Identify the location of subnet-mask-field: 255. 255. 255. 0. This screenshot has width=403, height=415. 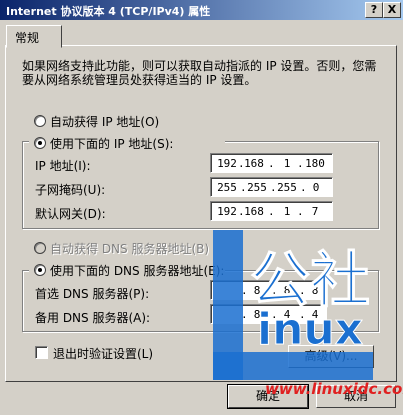
(271, 187).